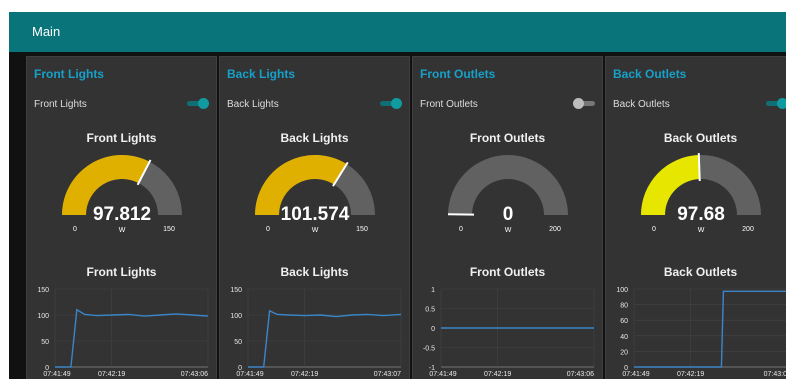  Describe the element at coordinates (701, 214) in the screenshot. I see `gauge-value: 97.68` at that location.